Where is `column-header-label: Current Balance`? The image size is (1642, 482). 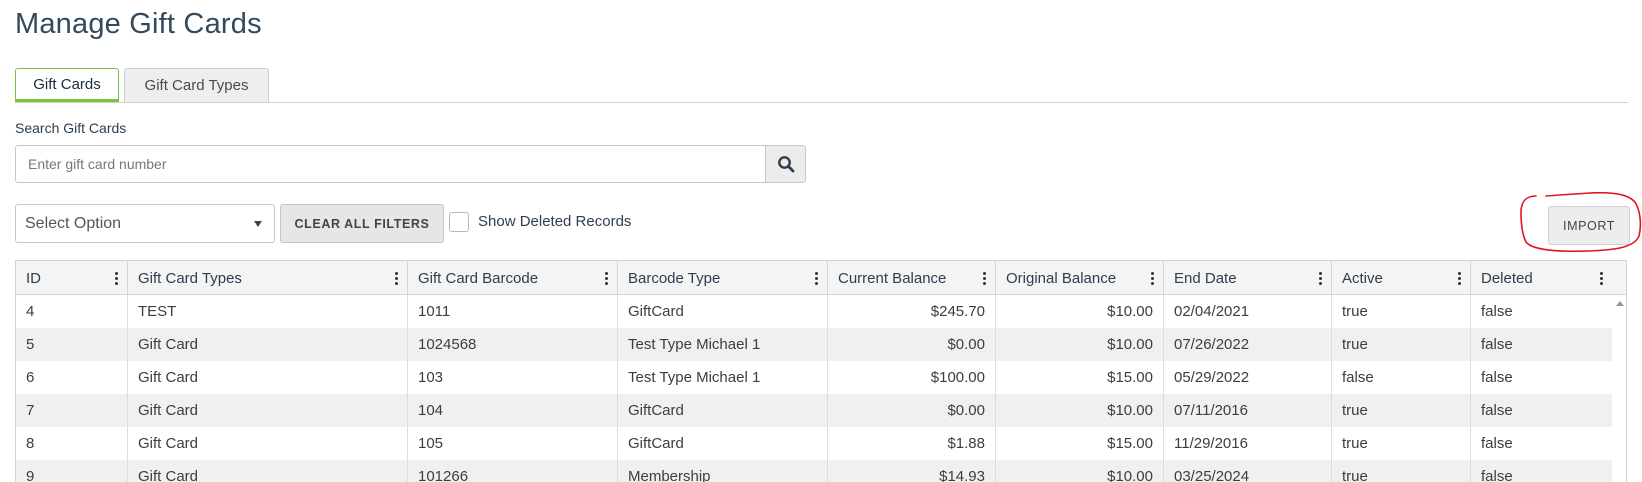
column-header-label: Current Balance is located at coordinates (892, 278).